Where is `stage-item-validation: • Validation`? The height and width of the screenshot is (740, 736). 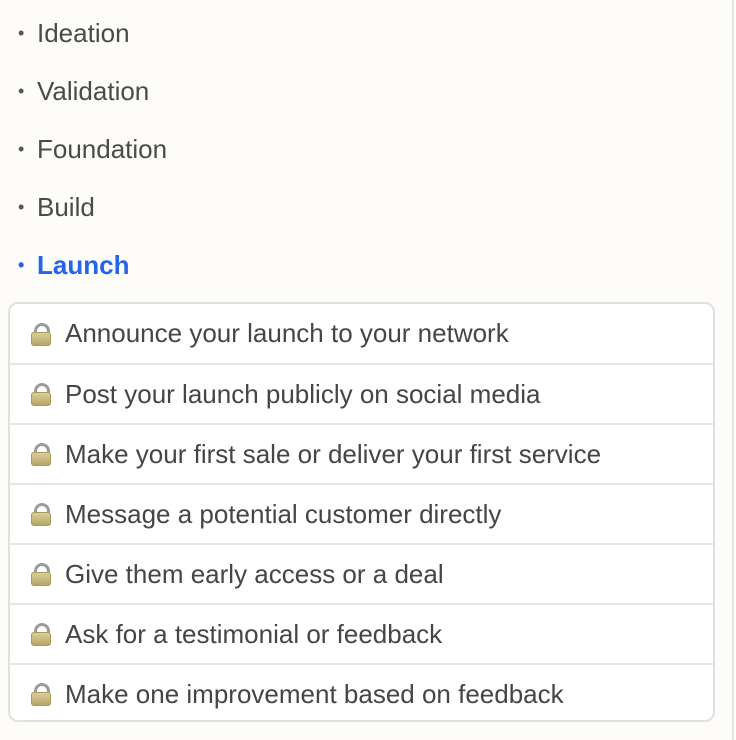
stage-item-validation: • Validation is located at coordinates (92, 91).